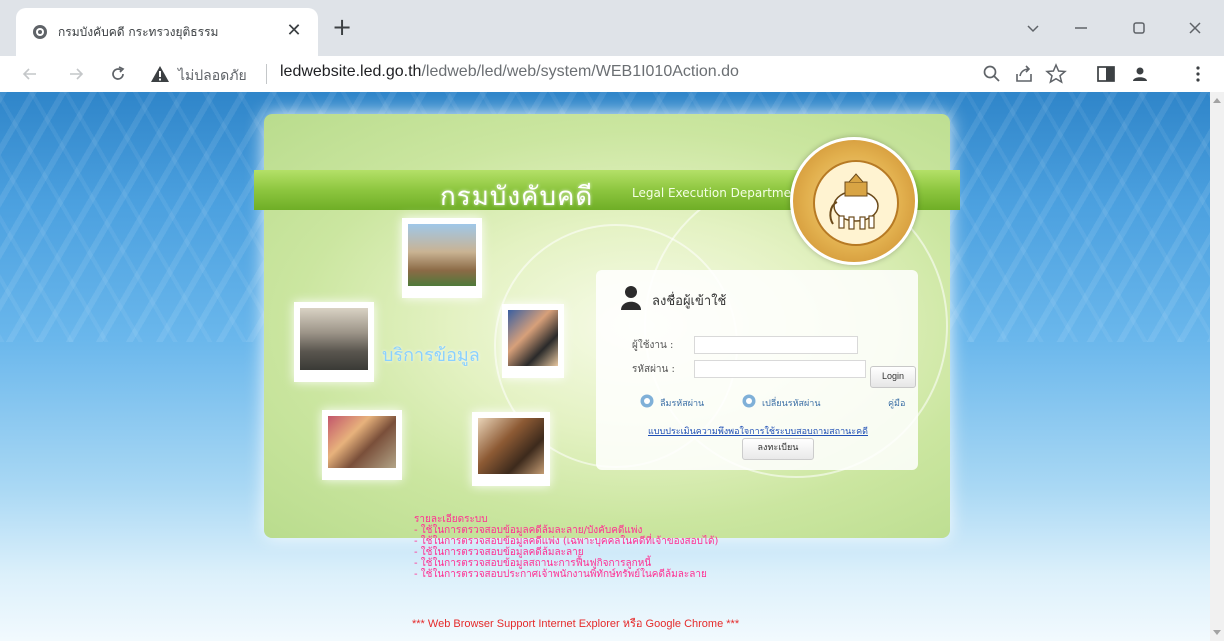 This screenshot has height=641, width=1224. What do you see at coordinates (1056, 74) in the screenshot?
I see `star-icon` at bounding box center [1056, 74].